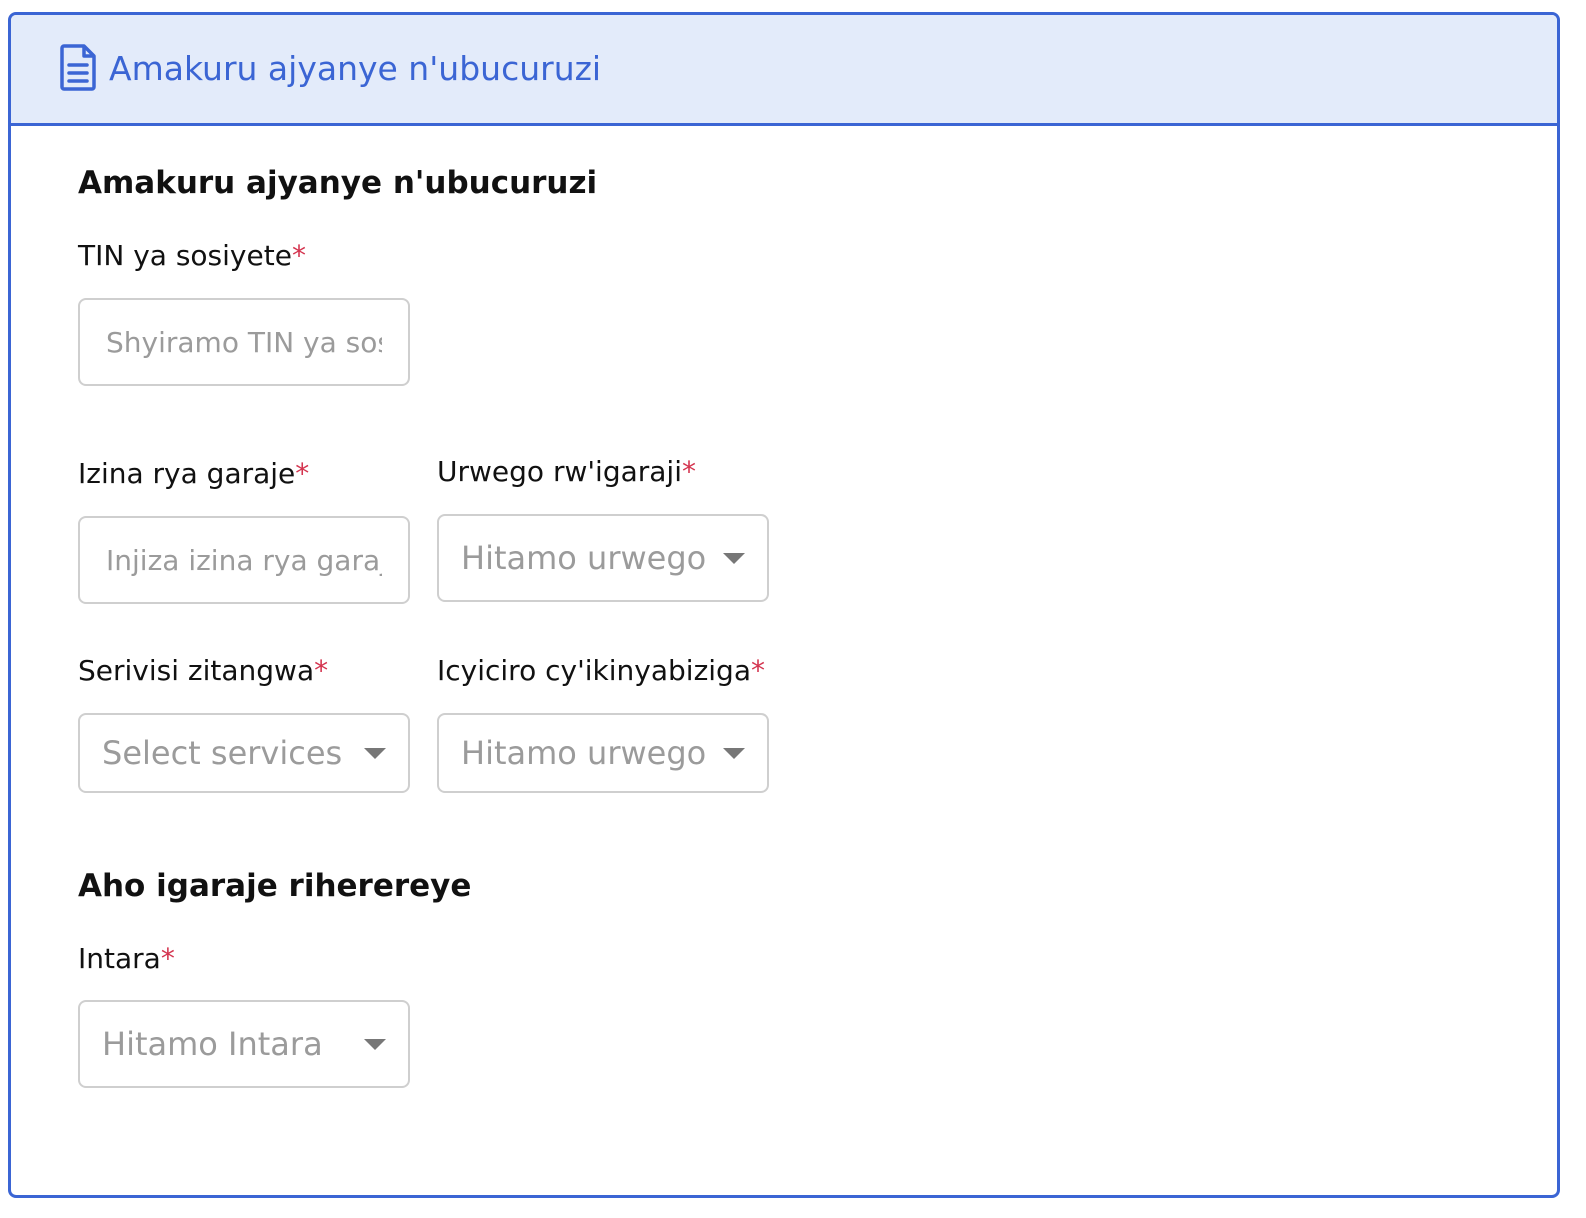 This screenshot has width=1586, height=1218. What do you see at coordinates (203, 670) in the screenshot?
I see `services-label: Serivisi zitangwa*` at bounding box center [203, 670].